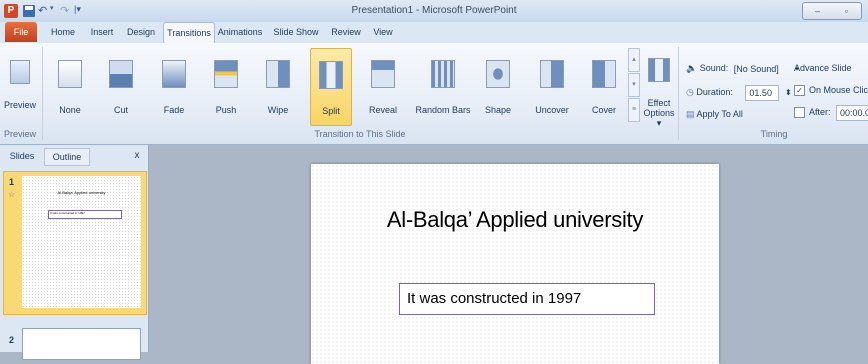 The image size is (868, 364). I want to click on slide-body-text: It was constructed in 1997, so click(494, 298).